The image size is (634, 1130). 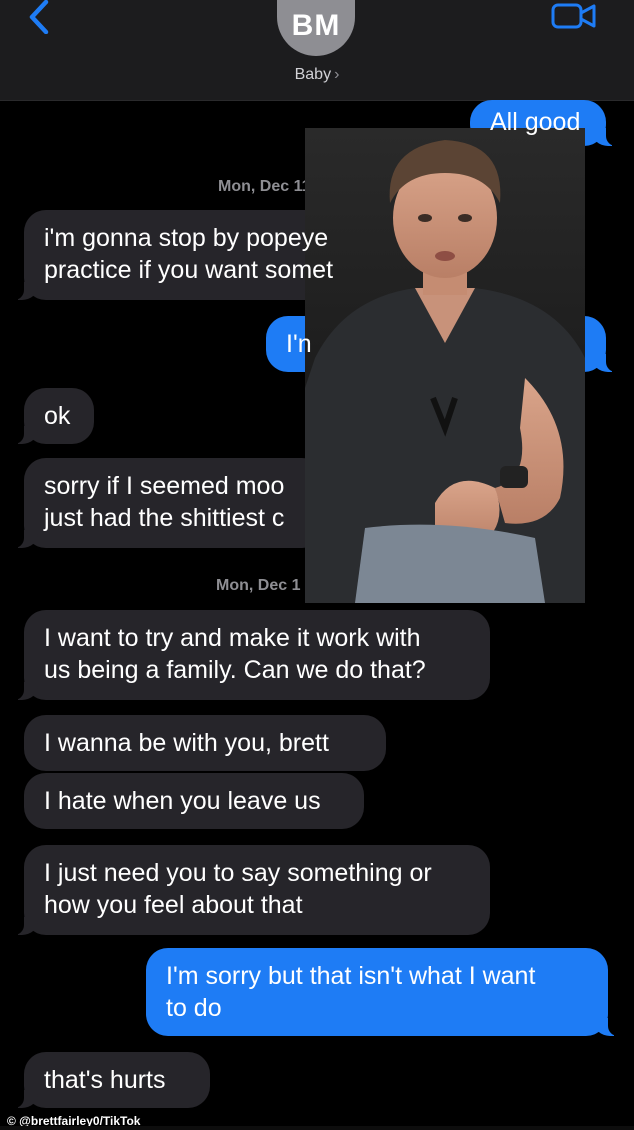 I want to click on message-bubble-incoming: I wanna be with you, brett, so click(x=205, y=743).